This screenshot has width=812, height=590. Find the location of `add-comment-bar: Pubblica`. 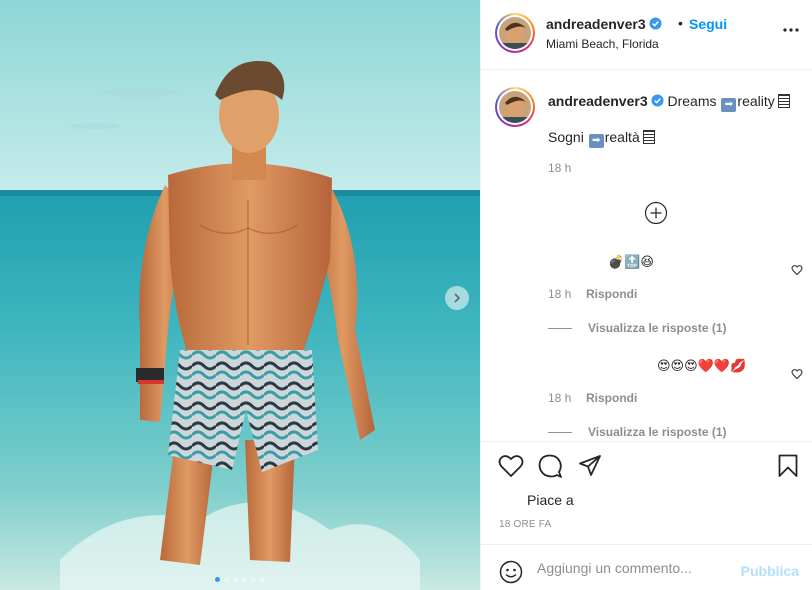

add-comment-bar: Pubblica is located at coordinates (646, 567).